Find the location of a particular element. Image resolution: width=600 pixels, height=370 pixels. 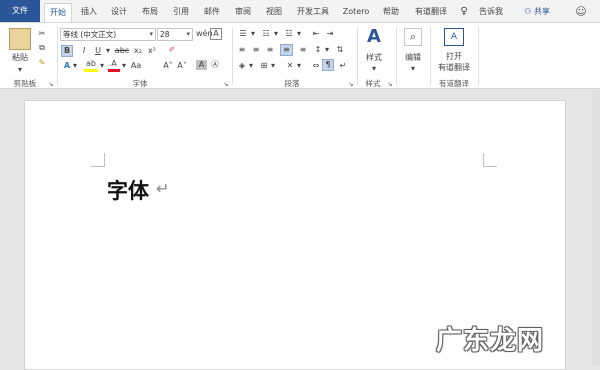

share-label: 共享 is located at coordinates (541, 11).